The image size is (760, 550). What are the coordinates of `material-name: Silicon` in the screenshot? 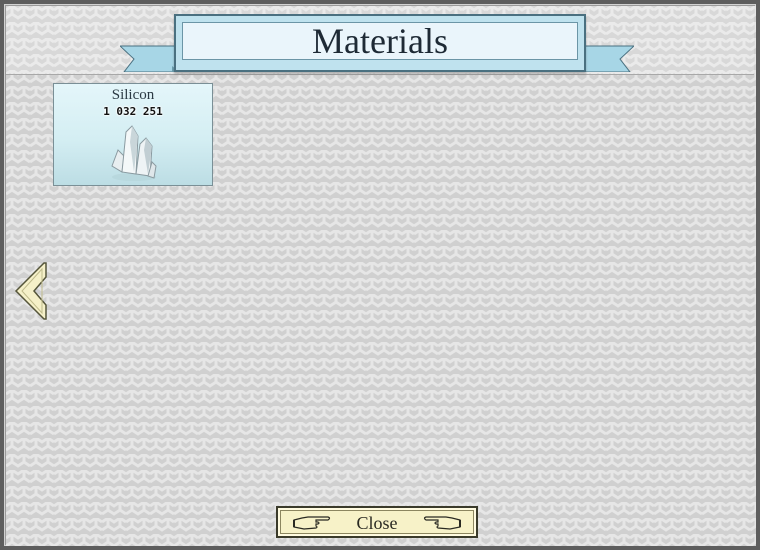 It's located at (133, 95).